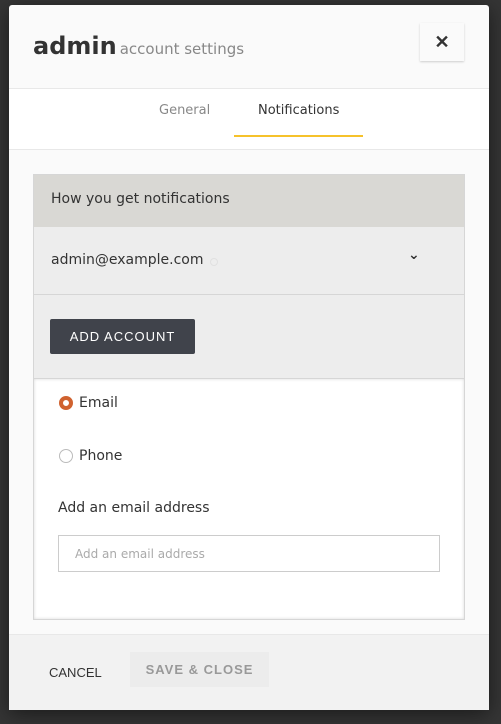  I want to click on radio-phone: Phone, so click(90, 456).